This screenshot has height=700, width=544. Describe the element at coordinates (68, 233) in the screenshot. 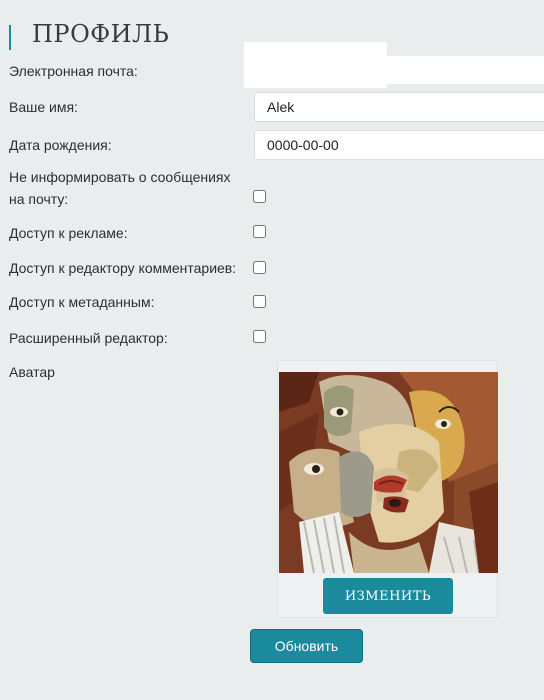

I see `option-label-ads-access: Доступ к рекламе:` at that location.